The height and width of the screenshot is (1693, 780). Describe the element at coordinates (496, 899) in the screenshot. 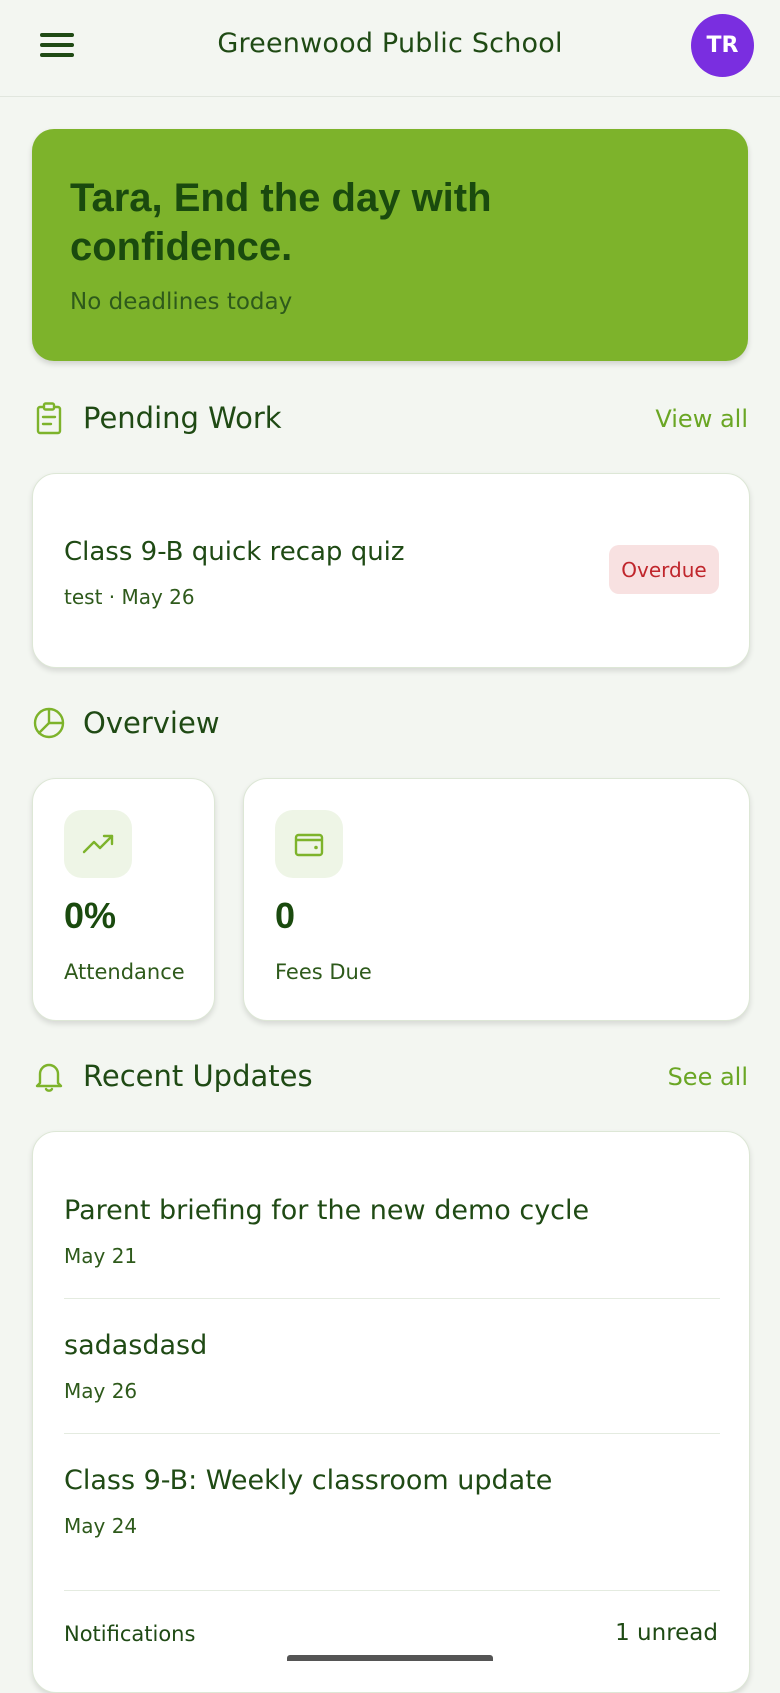

I see `fees-due-stat-card: 0 Fees Due` at that location.